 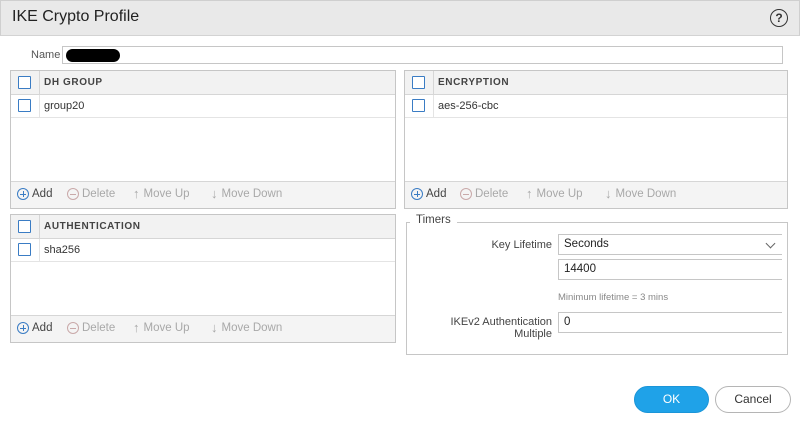 I want to click on authentication-select-all-checkbox, so click(x=24, y=226).